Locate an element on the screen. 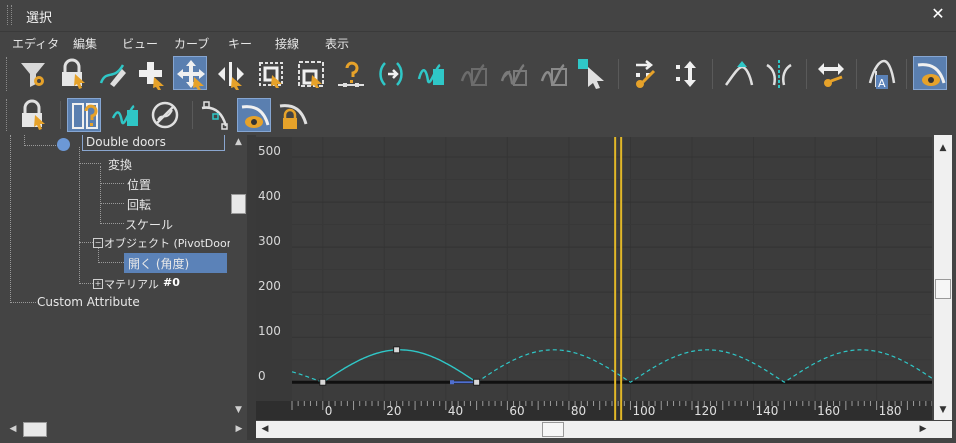 This screenshot has height=443, width=956. curve-out-of-range-before is located at coordinates (307, 377).